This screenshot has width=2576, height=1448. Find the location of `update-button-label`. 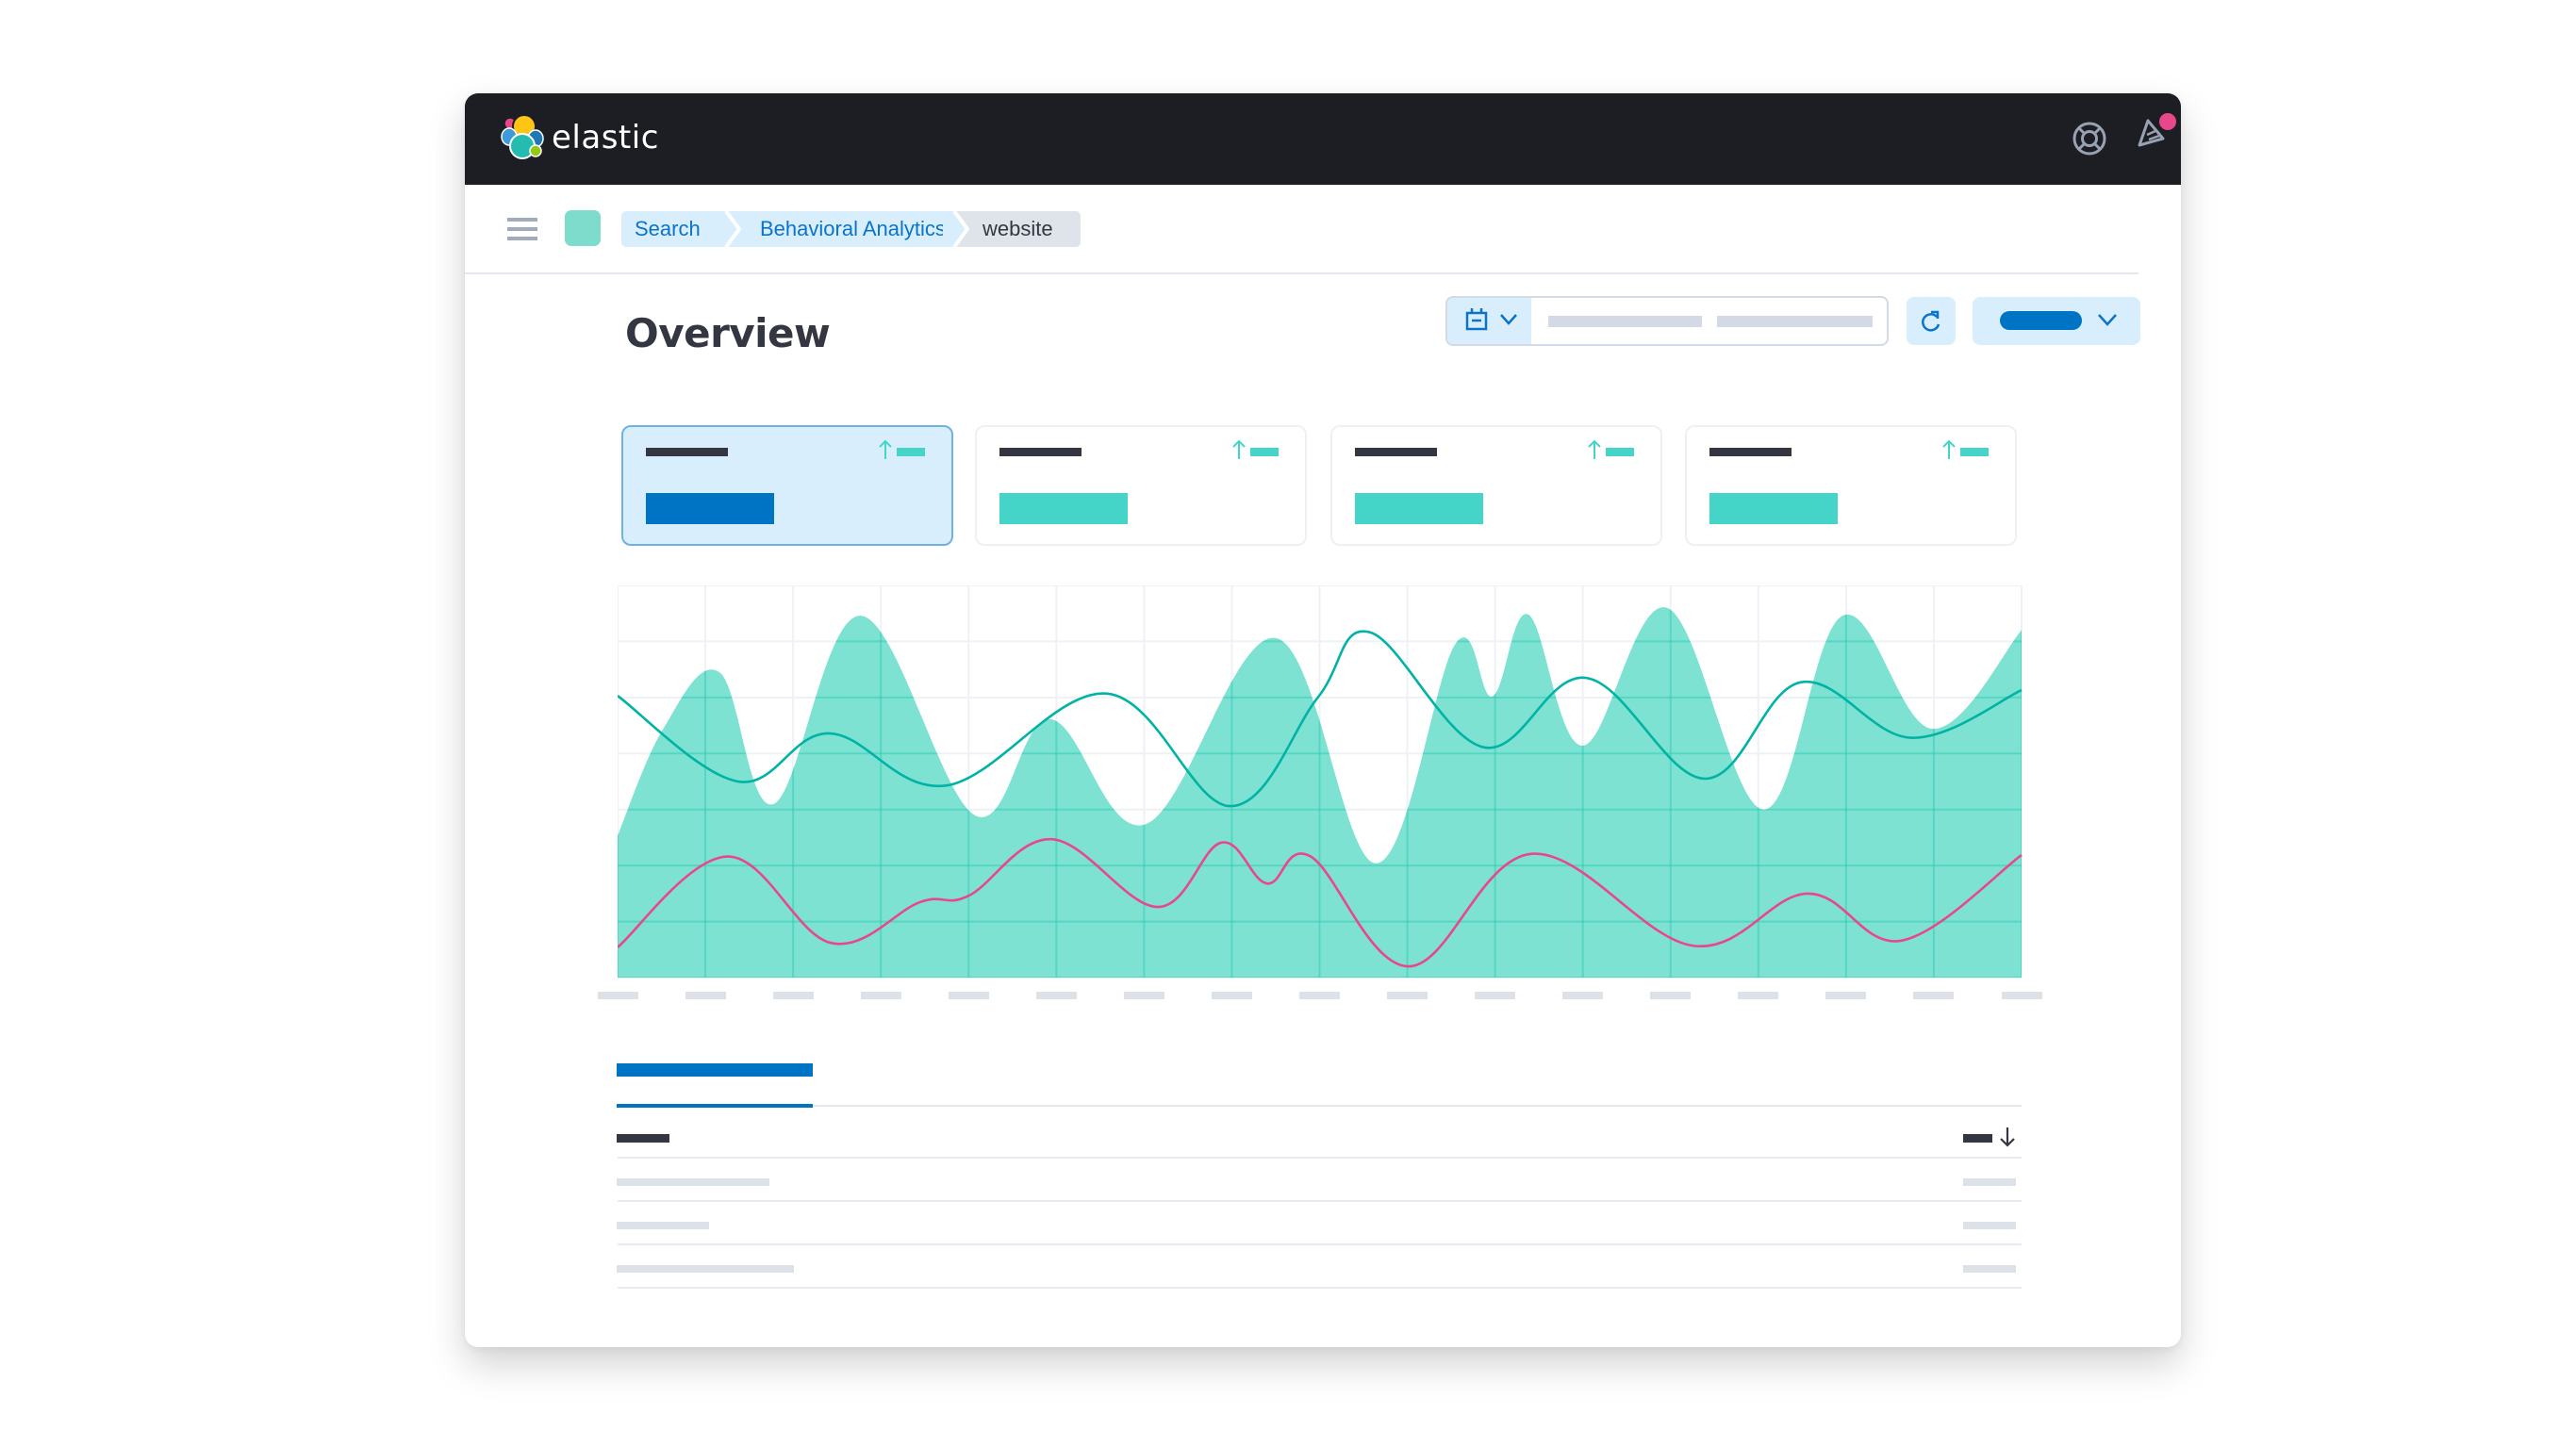

update-button-label is located at coordinates (2041, 320).